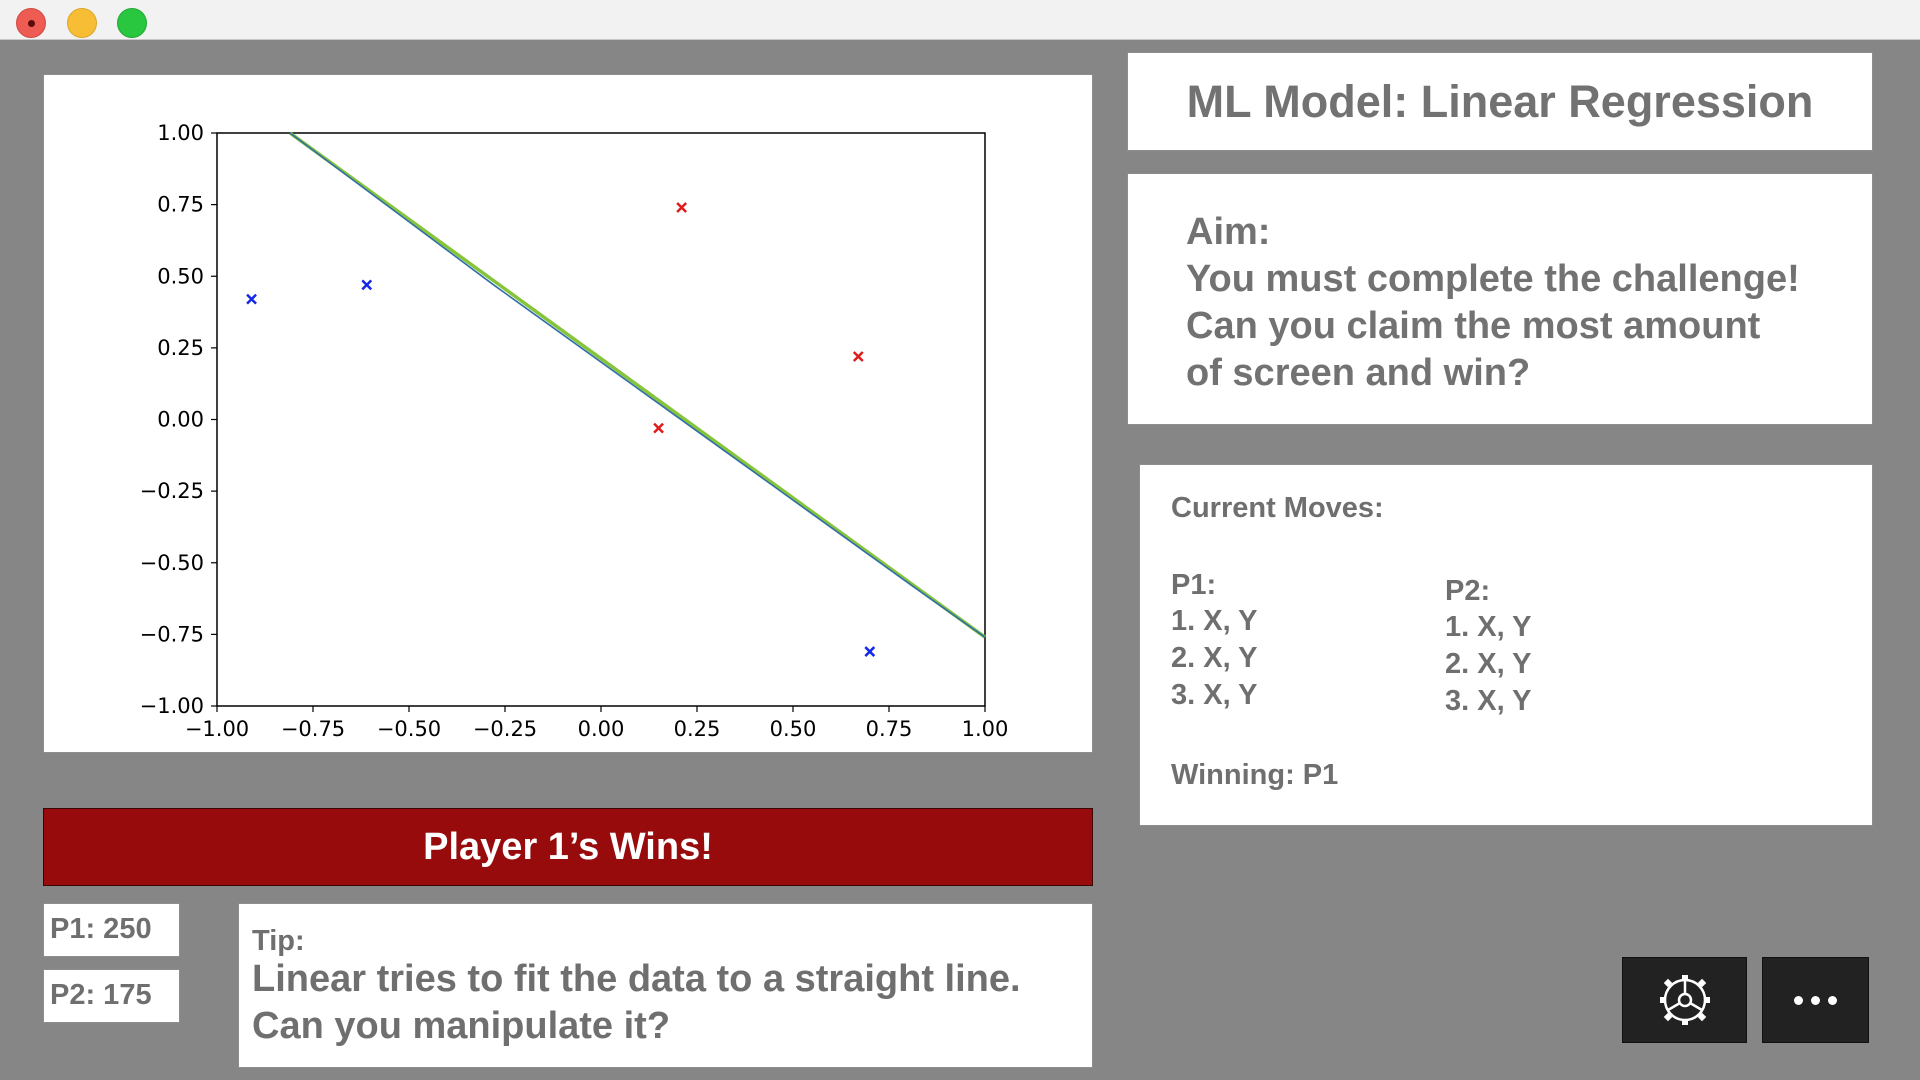 The height and width of the screenshot is (1080, 1920). What do you see at coordinates (180, 348) in the screenshot?
I see `y-tick-label: 0.25` at bounding box center [180, 348].